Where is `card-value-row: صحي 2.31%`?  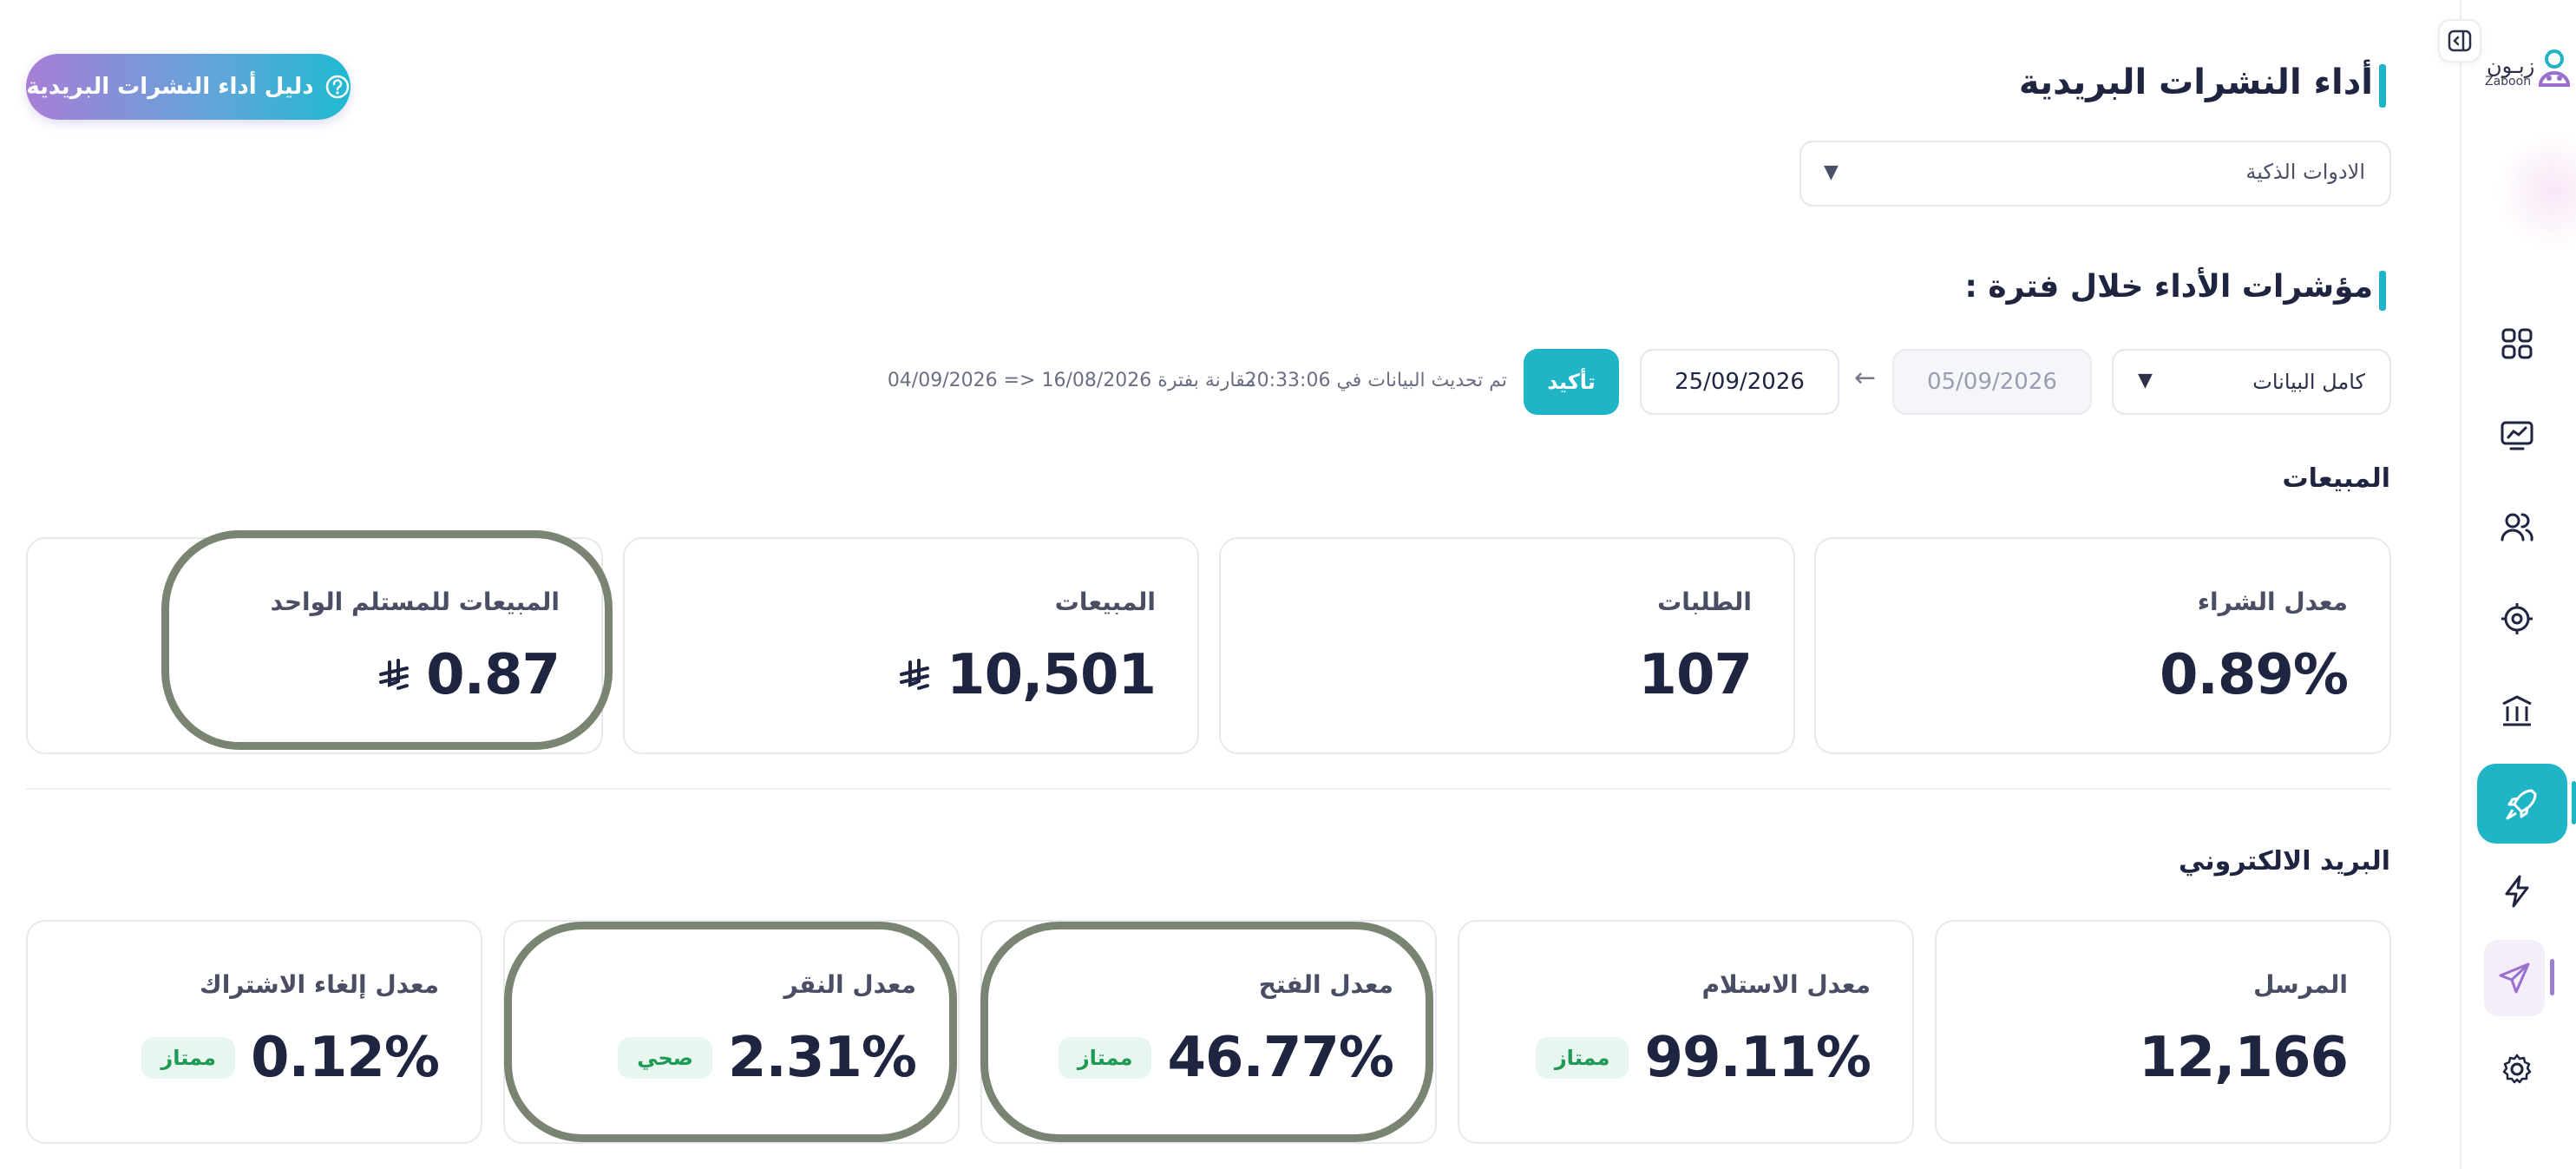
card-value-row: صحي 2.31% is located at coordinates (767, 1058).